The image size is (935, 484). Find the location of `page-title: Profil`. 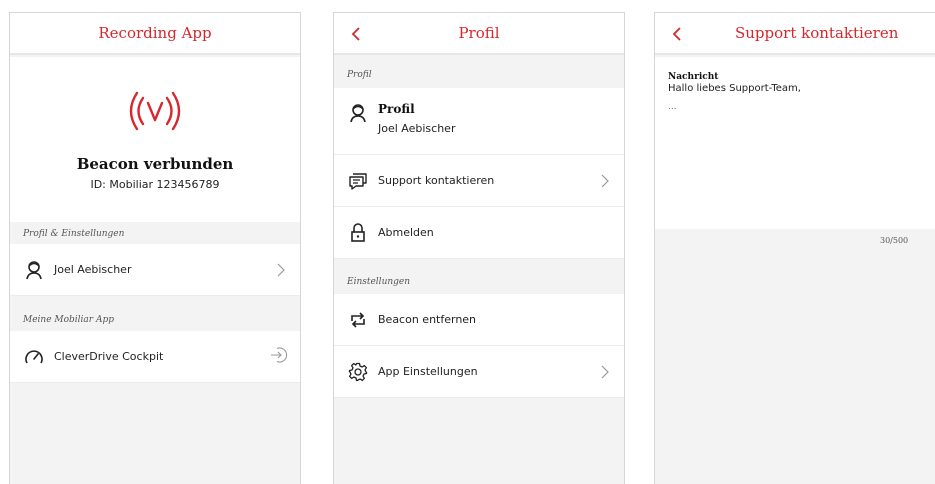

page-title: Profil is located at coordinates (479, 33).